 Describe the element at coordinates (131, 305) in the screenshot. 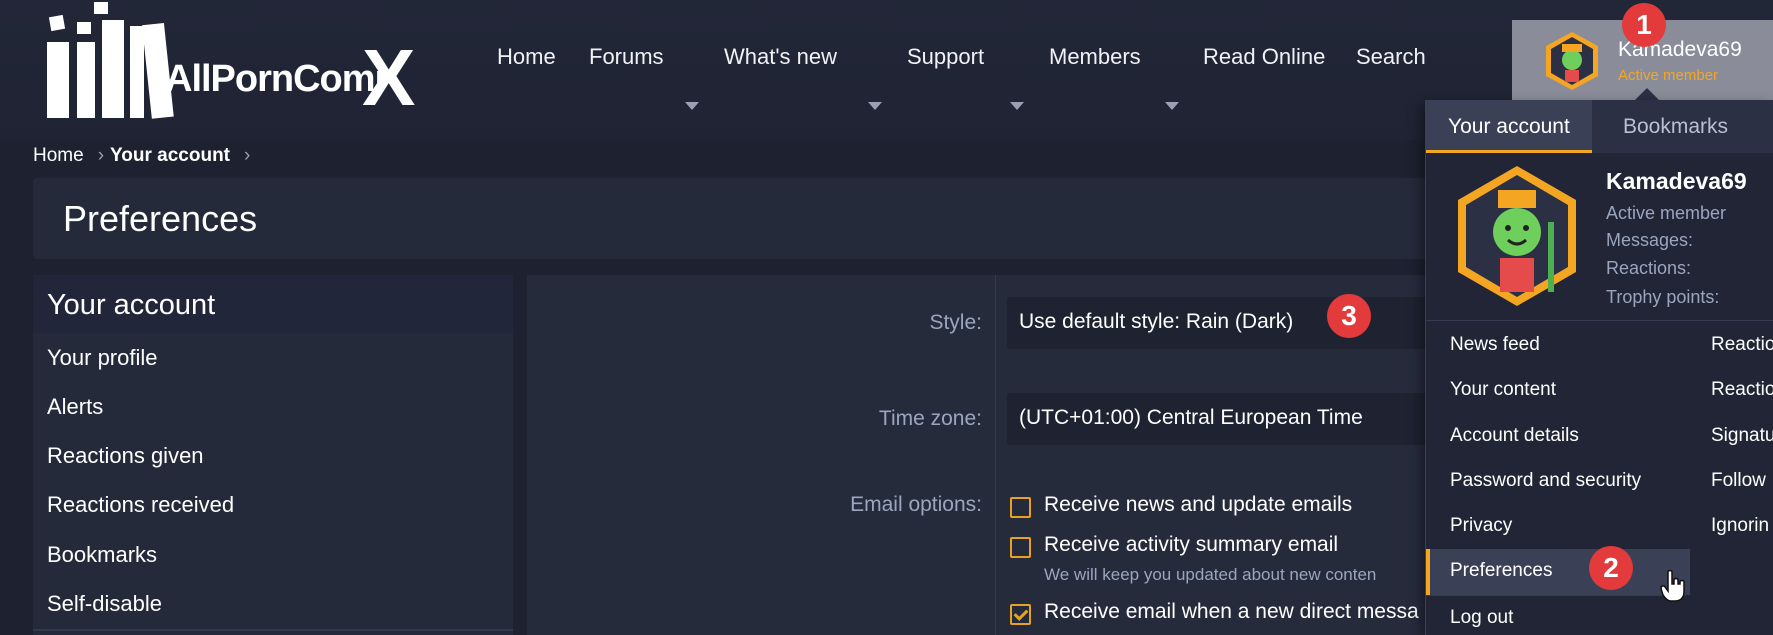

I see `sidebar-title: Your account` at that location.